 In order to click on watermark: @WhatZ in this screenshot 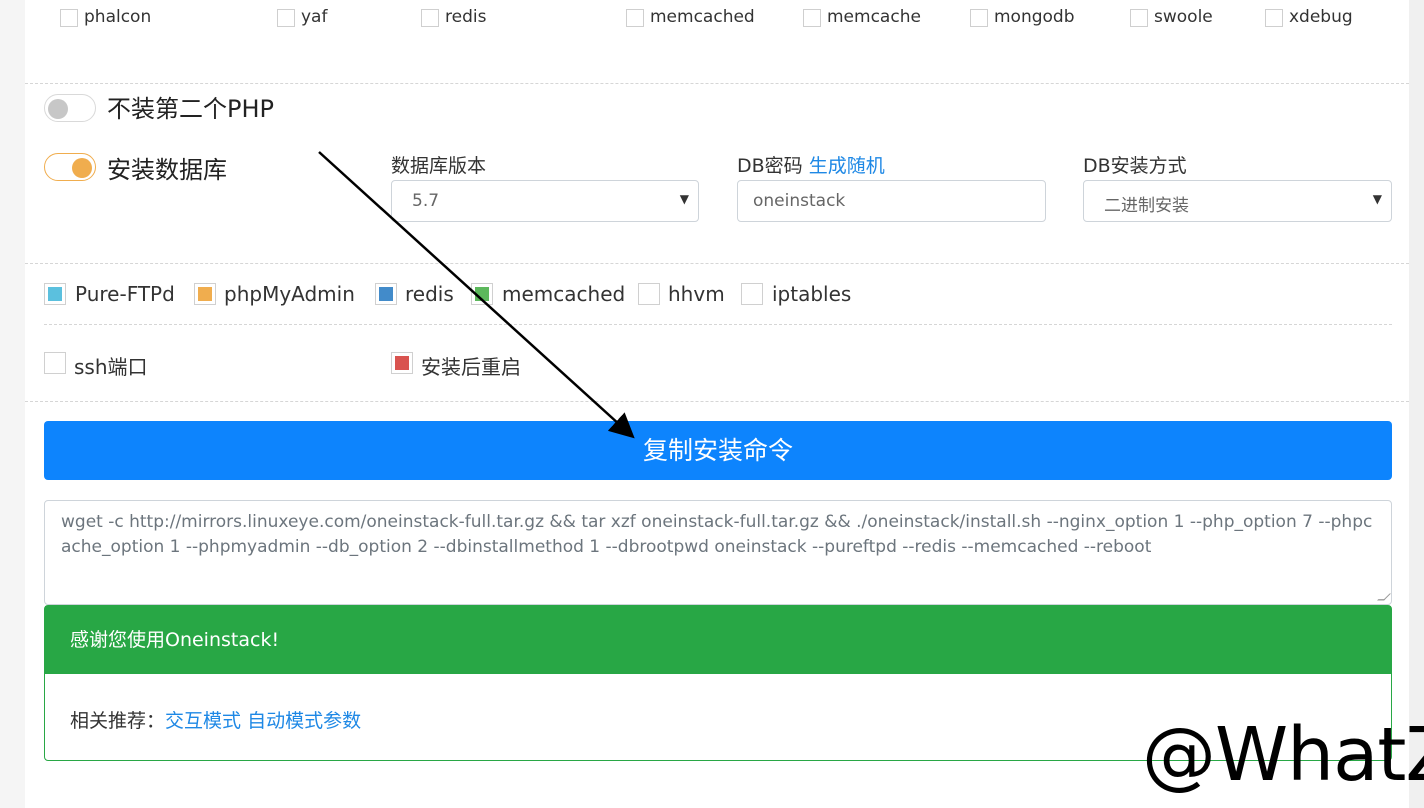, I will do `click(1283, 755)`.